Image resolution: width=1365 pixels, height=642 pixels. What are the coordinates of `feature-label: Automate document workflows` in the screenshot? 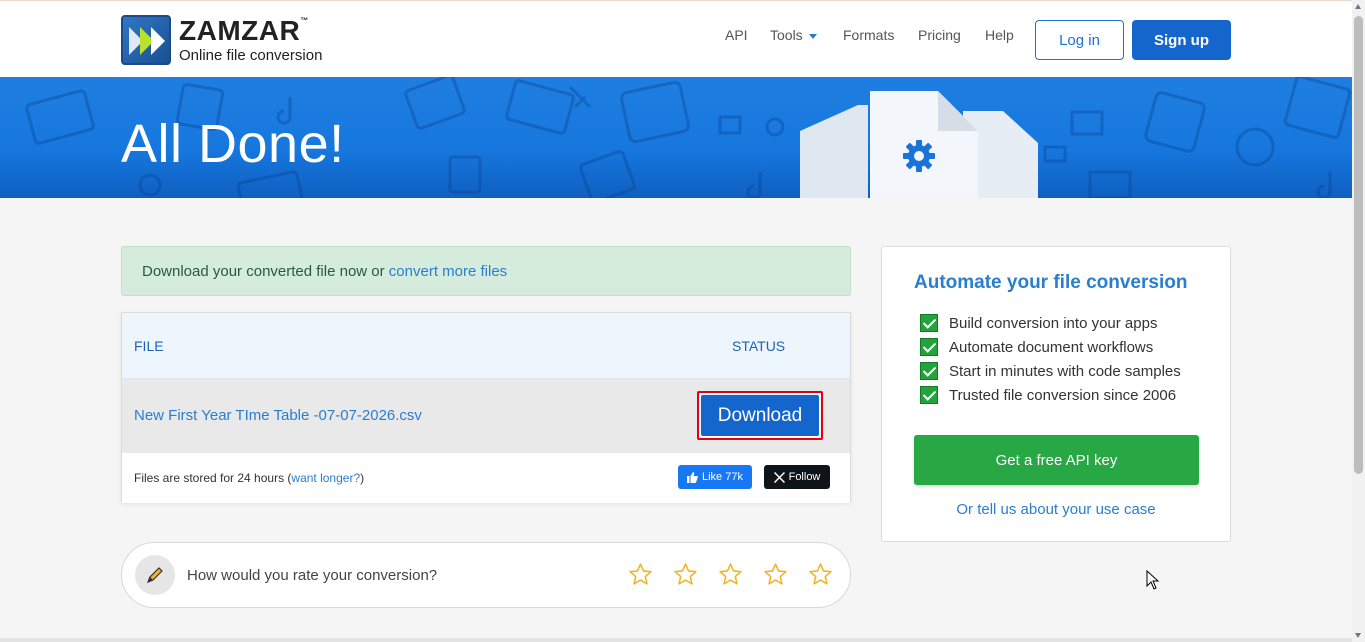 It's located at (1051, 347).